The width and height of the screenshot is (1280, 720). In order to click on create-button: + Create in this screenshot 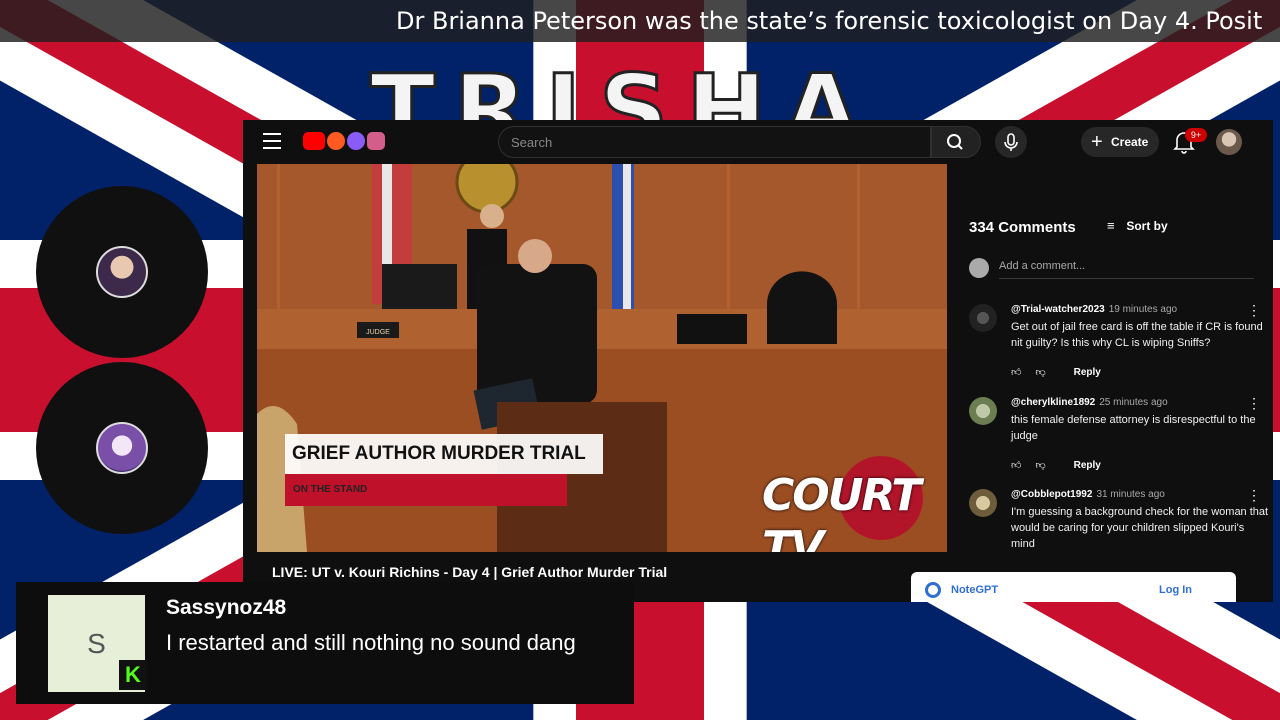, I will do `click(1120, 142)`.